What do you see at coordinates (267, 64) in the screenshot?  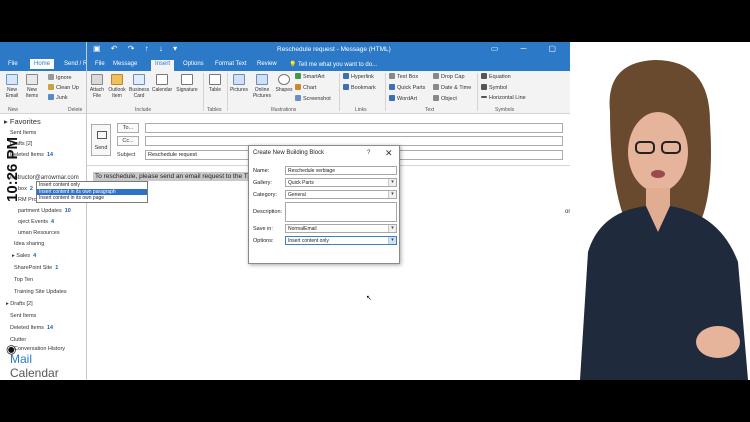 I see `tab-review: Review` at bounding box center [267, 64].